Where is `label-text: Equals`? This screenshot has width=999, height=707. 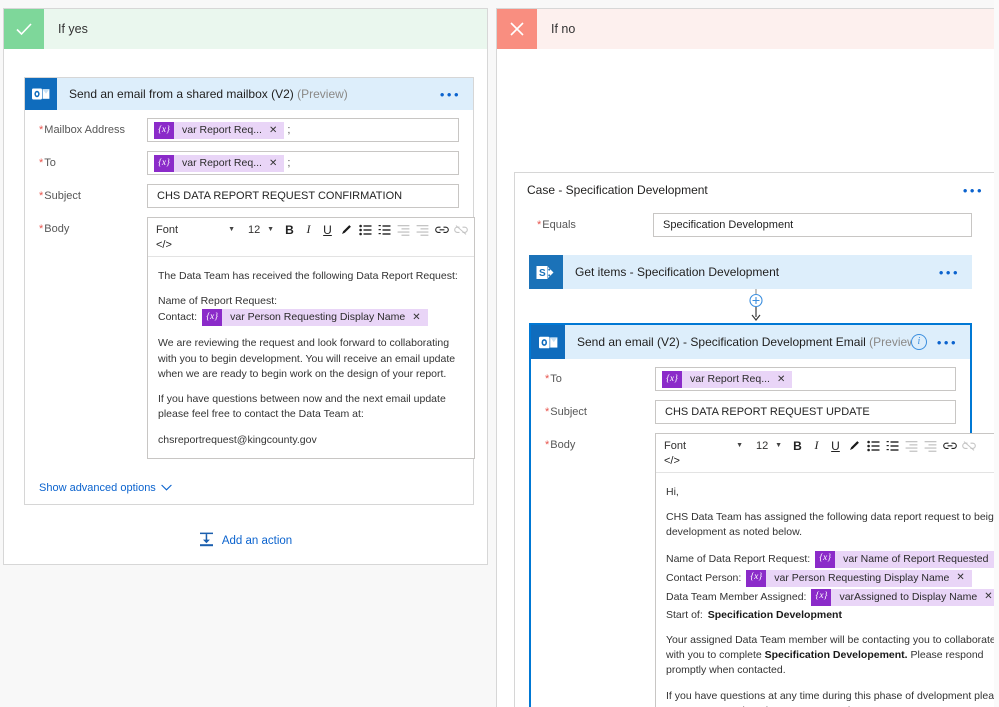
label-text: Equals is located at coordinates (559, 225).